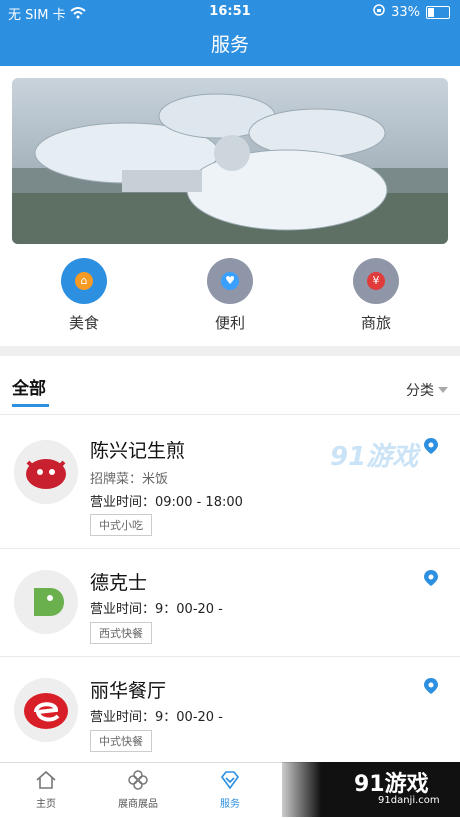 The width and height of the screenshot is (460, 818). Describe the element at coordinates (391, 784) in the screenshot. I see `corner-brand: 91游戏` at that location.